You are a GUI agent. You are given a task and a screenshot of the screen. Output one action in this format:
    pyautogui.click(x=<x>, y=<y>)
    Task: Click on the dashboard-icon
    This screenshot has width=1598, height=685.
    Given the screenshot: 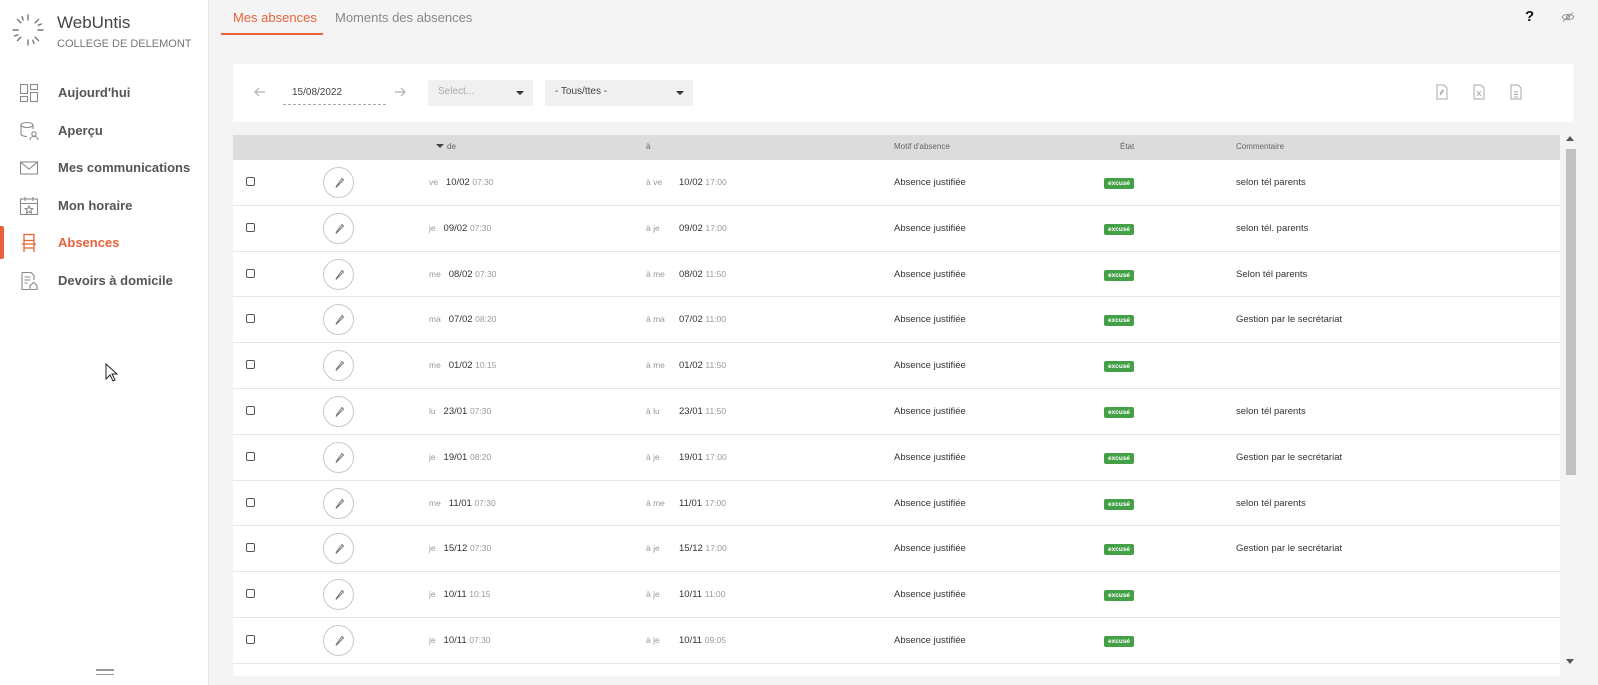 What is the action you would take?
    pyautogui.click(x=29, y=93)
    